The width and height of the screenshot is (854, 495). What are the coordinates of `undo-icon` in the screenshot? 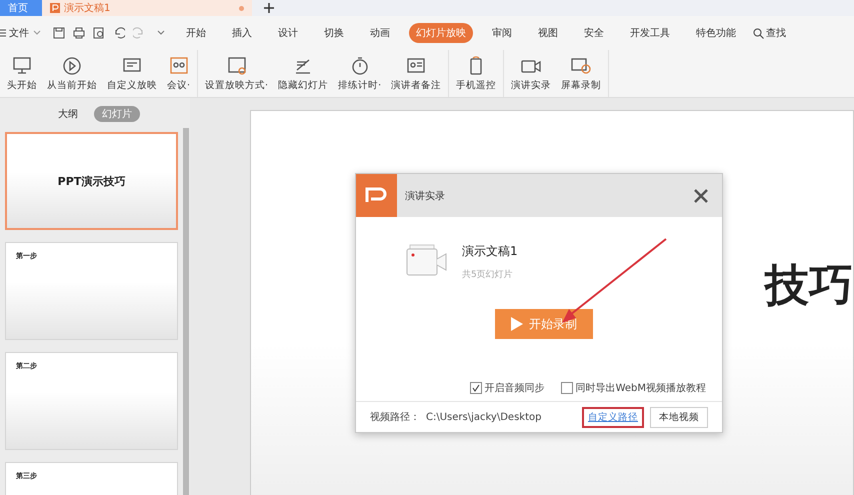 It's located at (119, 33).